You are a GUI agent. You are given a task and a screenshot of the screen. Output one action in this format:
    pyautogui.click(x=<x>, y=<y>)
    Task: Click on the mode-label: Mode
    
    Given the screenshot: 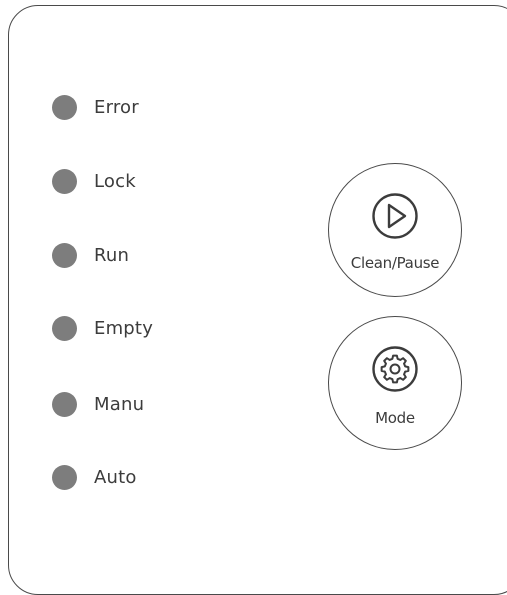 What is the action you would take?
    pyautogui.click(x=395, y=418)
    